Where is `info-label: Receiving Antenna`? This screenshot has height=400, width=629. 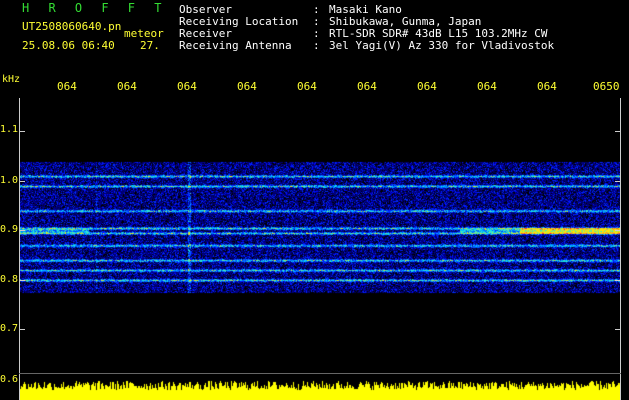 info-label: Receiving Antenna is located at coordinates (235, 45).